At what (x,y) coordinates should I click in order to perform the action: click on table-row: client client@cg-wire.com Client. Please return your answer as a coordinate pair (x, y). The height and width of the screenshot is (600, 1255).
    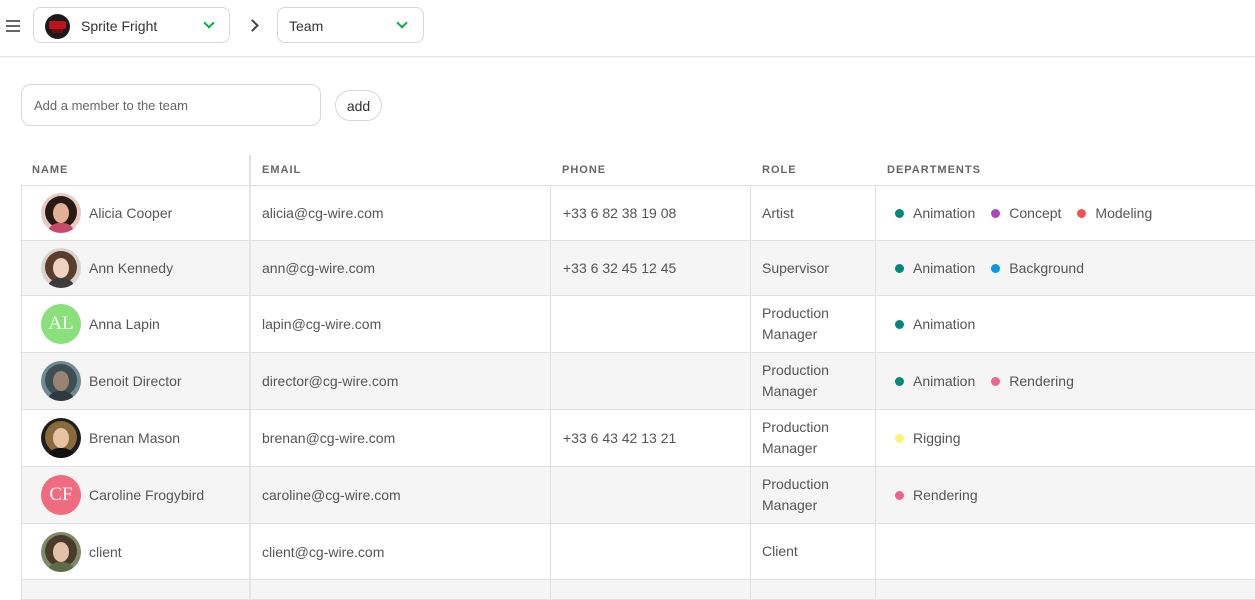
    Looking at the image, I should click on (638, 552).